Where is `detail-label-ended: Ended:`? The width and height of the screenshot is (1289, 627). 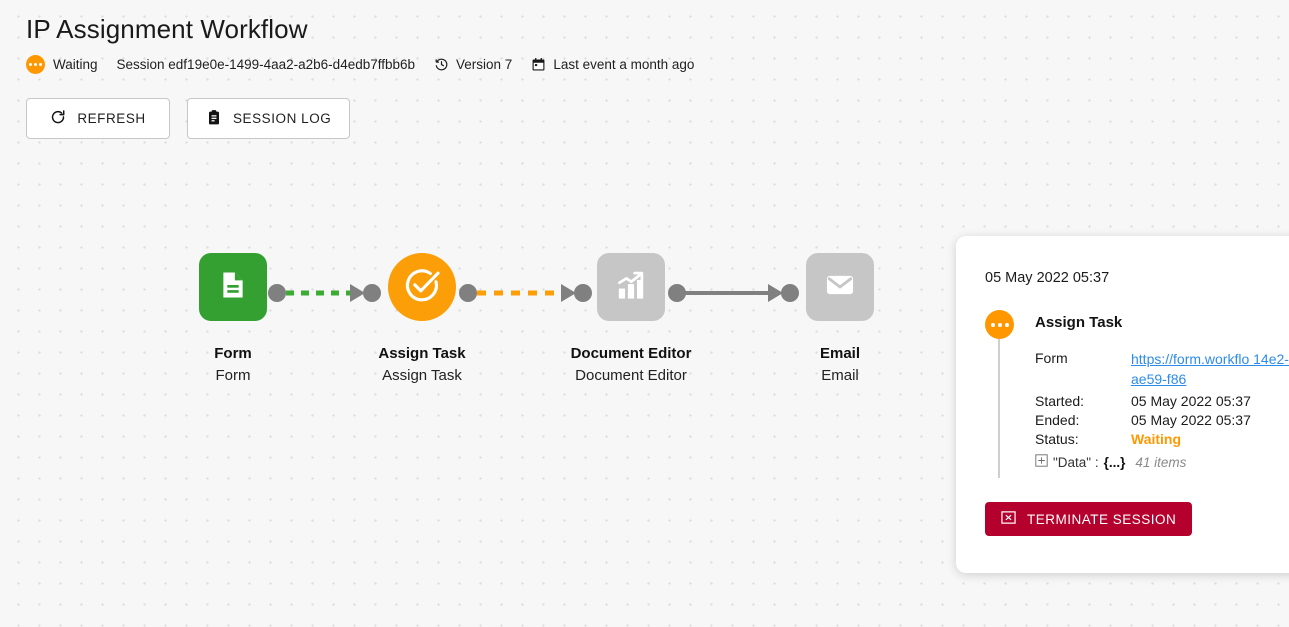
detail-label-ended: Ended: is located at coordinates (1057, 420).